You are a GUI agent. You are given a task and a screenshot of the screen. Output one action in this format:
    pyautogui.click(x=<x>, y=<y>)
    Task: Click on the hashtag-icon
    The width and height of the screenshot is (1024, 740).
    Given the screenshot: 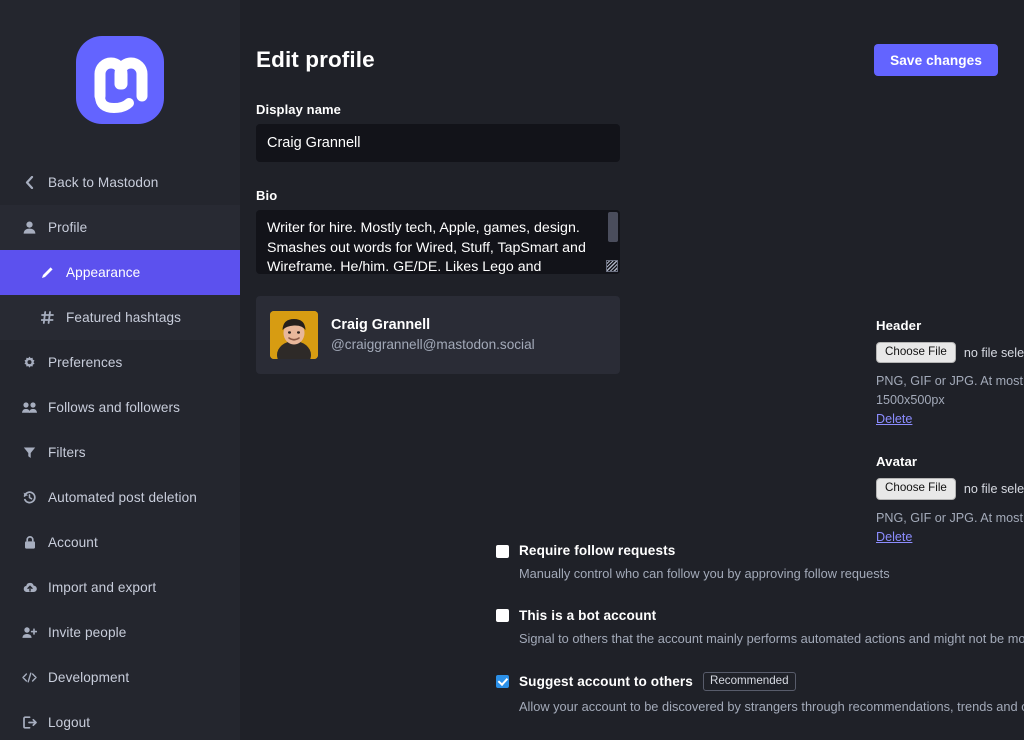 What is the action you would take?
    pyautogui.click(x=47, y=317)
    